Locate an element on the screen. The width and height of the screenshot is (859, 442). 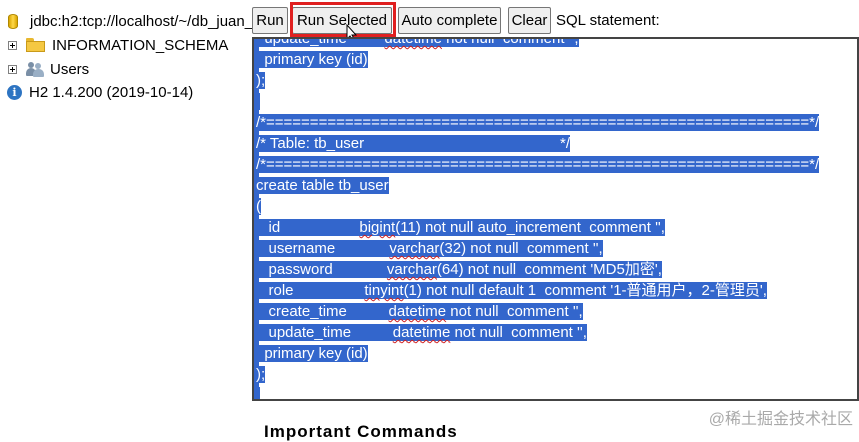
clear-button: Clear is located at coordinates (529, 20).